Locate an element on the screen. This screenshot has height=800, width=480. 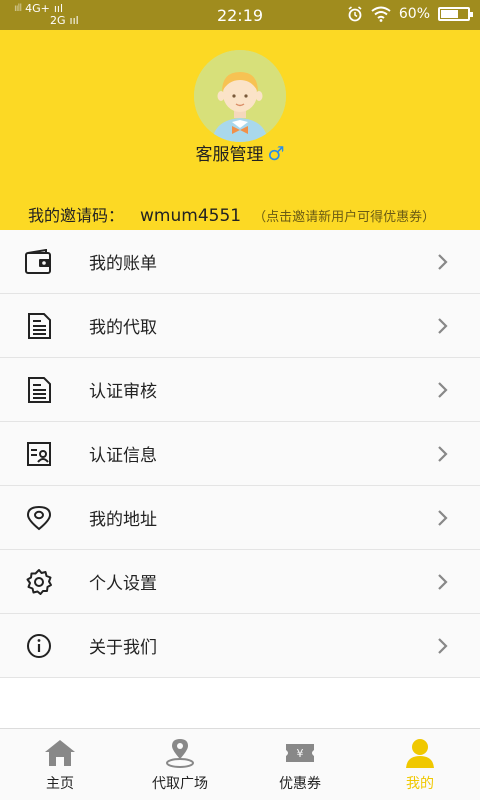
coupon-icon: ¥ is located at coordinates (300, 753).